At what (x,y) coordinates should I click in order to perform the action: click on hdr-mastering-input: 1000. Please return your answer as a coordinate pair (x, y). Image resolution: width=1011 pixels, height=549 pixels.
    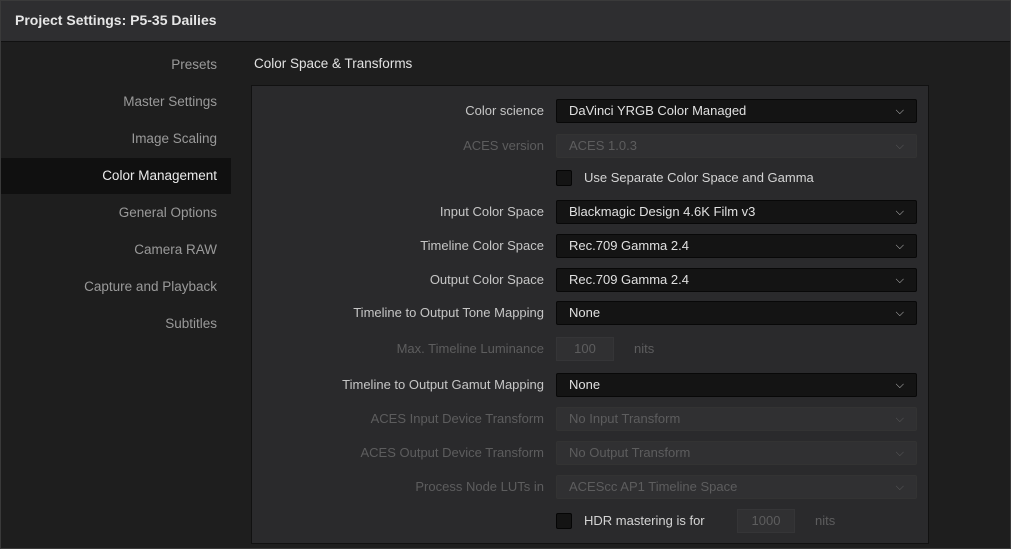
    Looking at the image, I should click on (766, 521).